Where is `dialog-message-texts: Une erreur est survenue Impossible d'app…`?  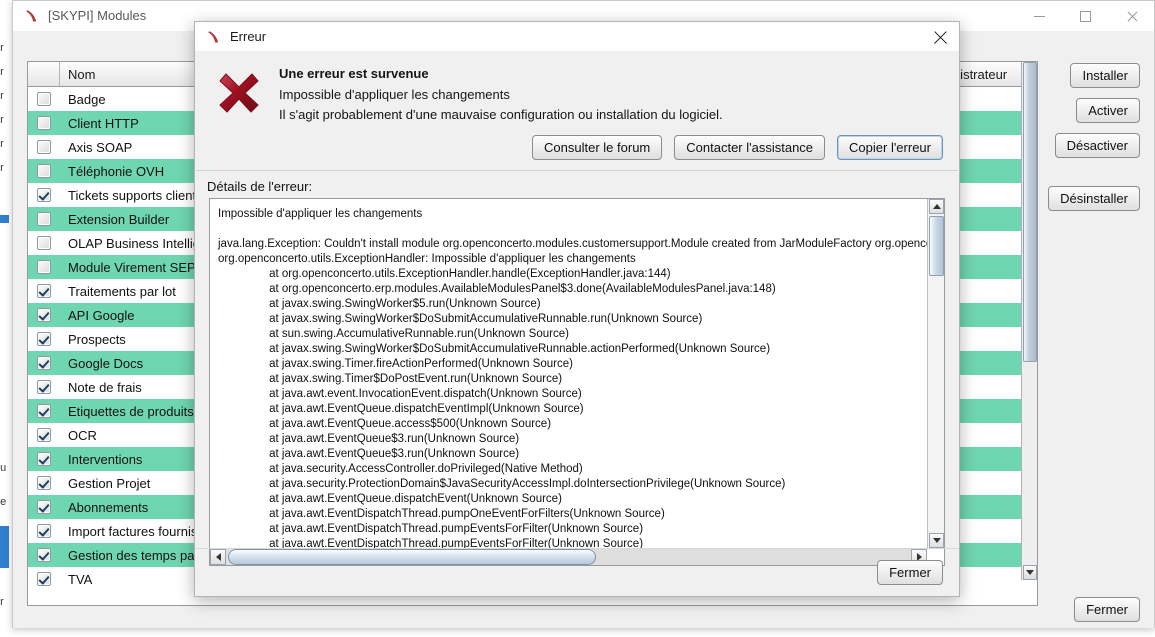 dialog-message-texts: Une erreur est survenue Impossible d'app… is located at coordinates (501, 95).